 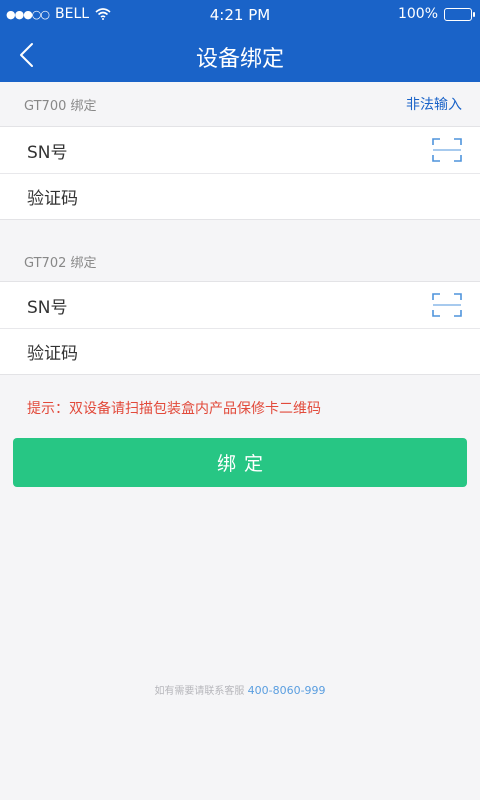 What do you see at coordinates (240, 41) in the screenshot?
I see `header-bar: ●●●○○ BELL 4:21 PM 100% 设备绑定` at bounding box center [240, 41].